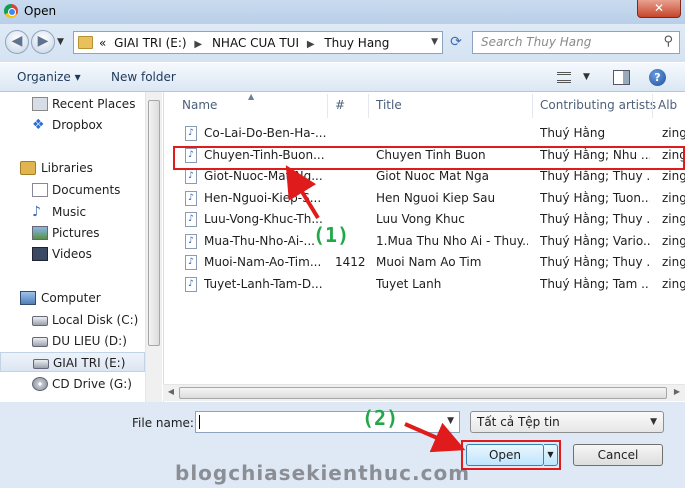  What do you see at coordinates (331, 235) in the screenshot?
I see `annotation-step-1: (1)` at bounding box center [331, 235].